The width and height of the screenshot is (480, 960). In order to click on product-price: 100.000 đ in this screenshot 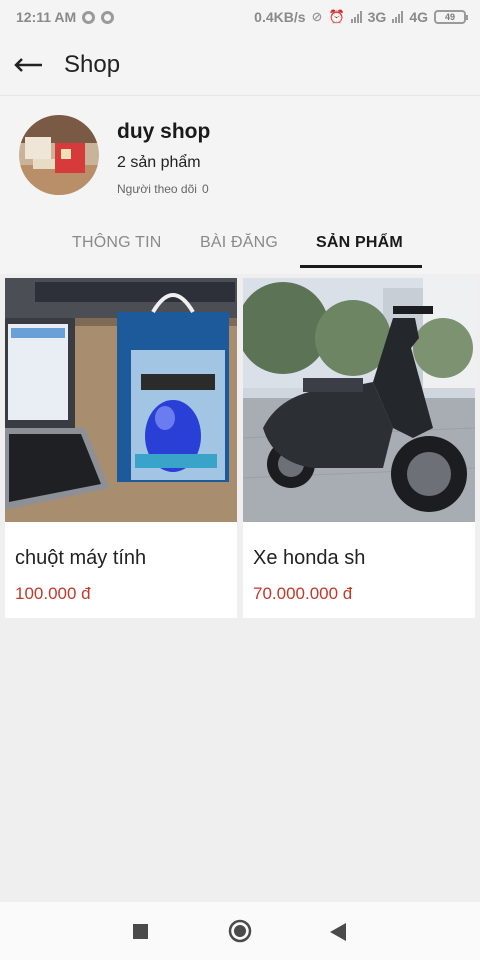, I will do `click(53, 593)`.